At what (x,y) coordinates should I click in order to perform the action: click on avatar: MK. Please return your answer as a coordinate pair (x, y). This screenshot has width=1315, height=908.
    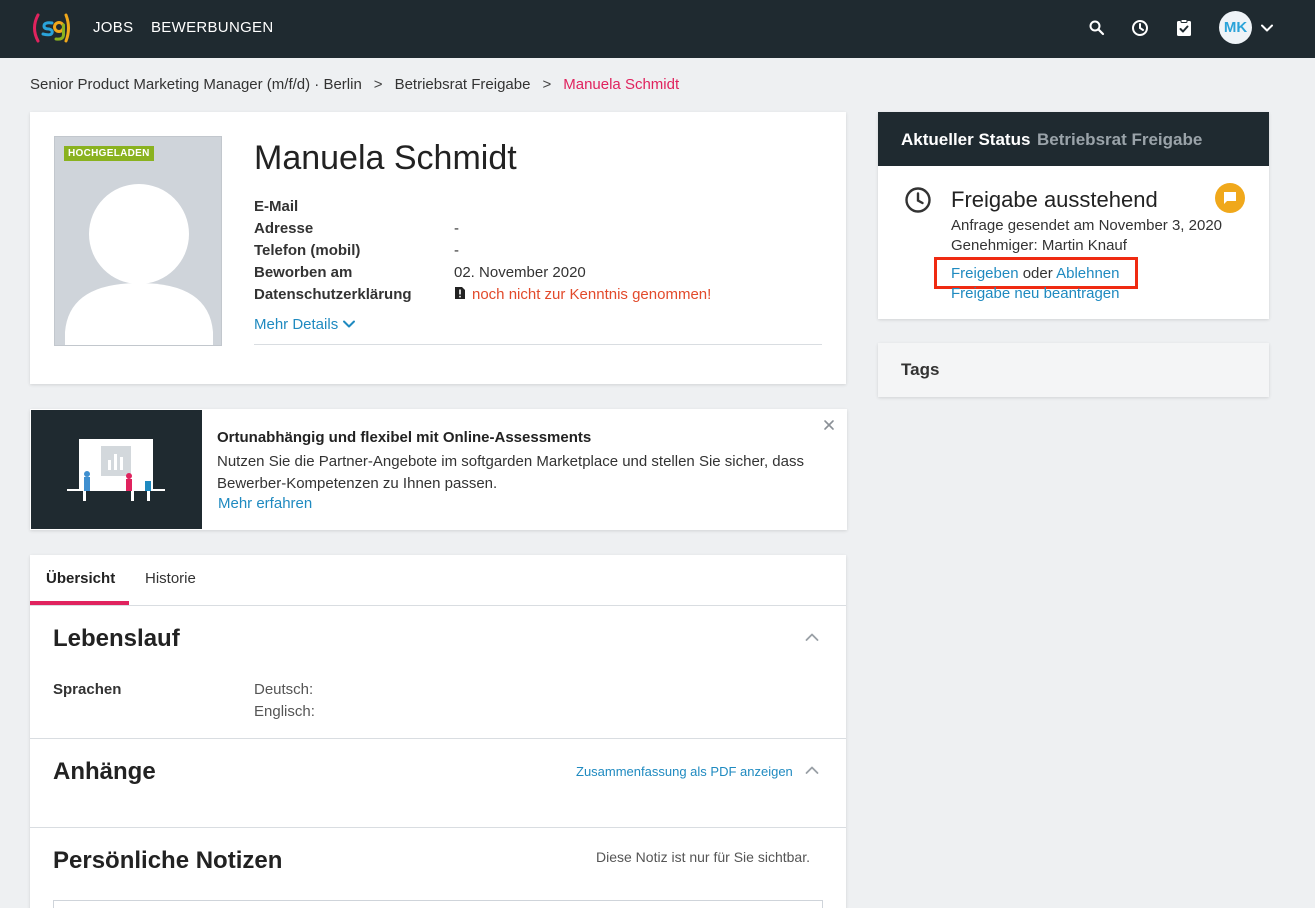
    Looking at the image, I should click on (1235, 27).